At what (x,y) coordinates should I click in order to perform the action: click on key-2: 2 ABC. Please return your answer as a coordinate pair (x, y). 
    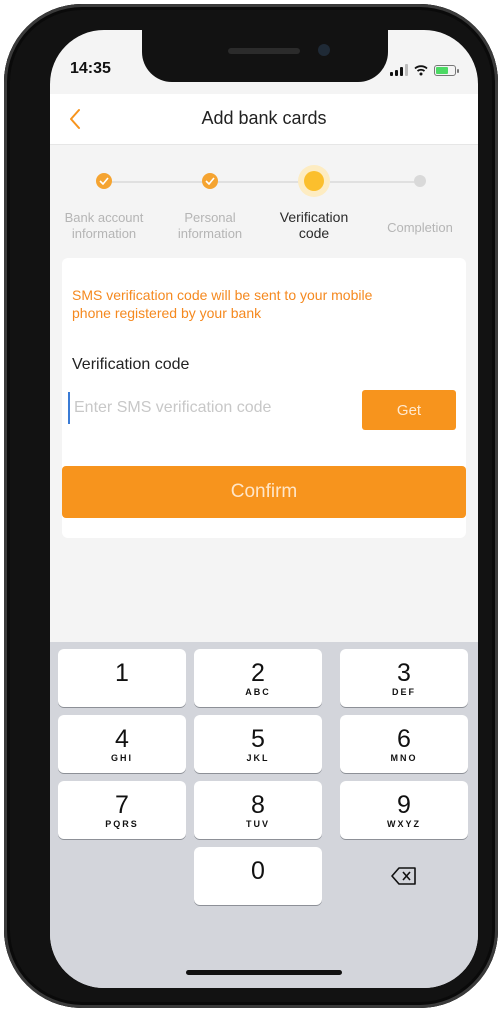
    Looking at the image, I should click on (258, 678).